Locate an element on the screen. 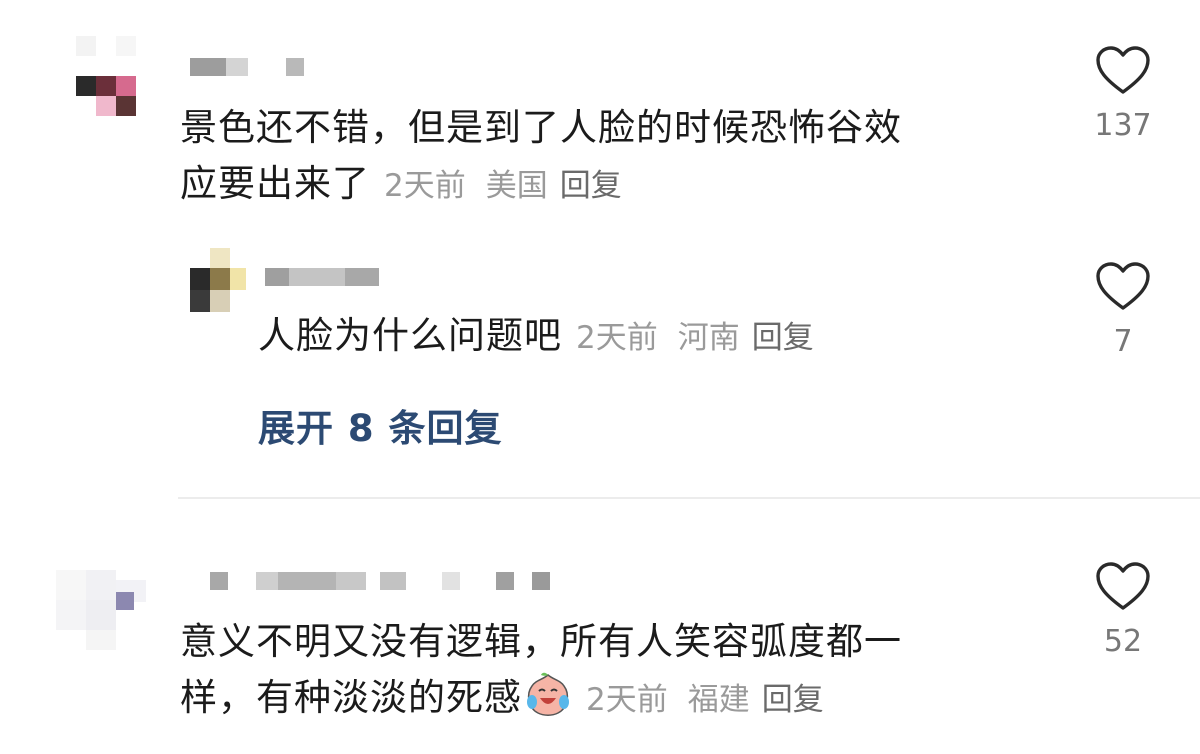  reply-like-count: 7 is located at coordinates (1123, 341).